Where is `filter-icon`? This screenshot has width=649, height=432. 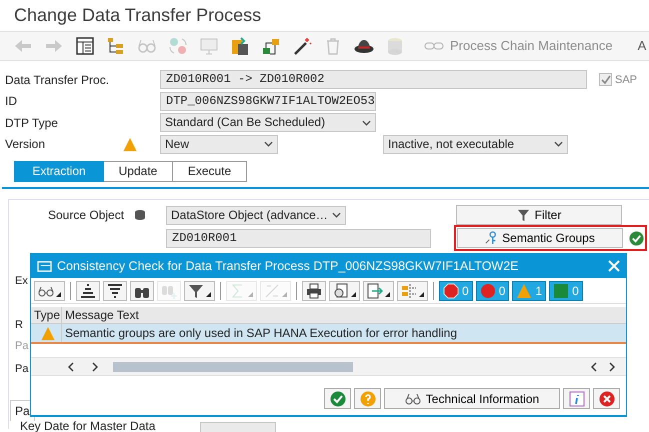
filter-icon is located at coordinates (196, 290).